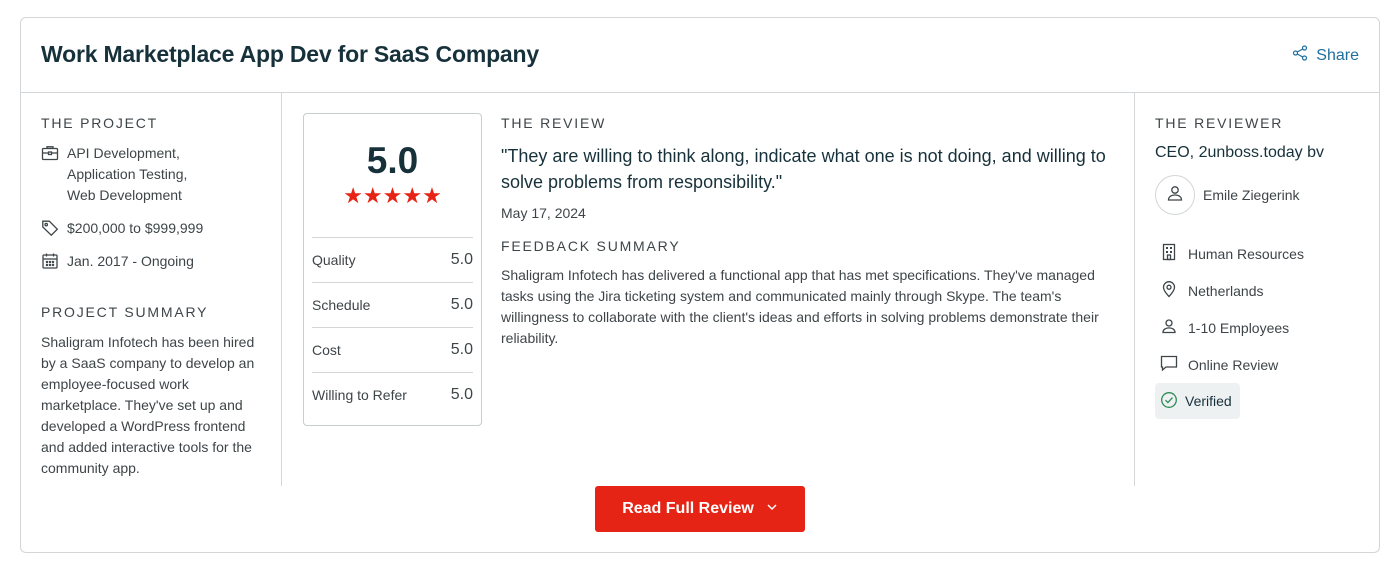 This screenshot has width=1397, height=567. I want to click on review-method-value: Online Review, so click(1233, 364).